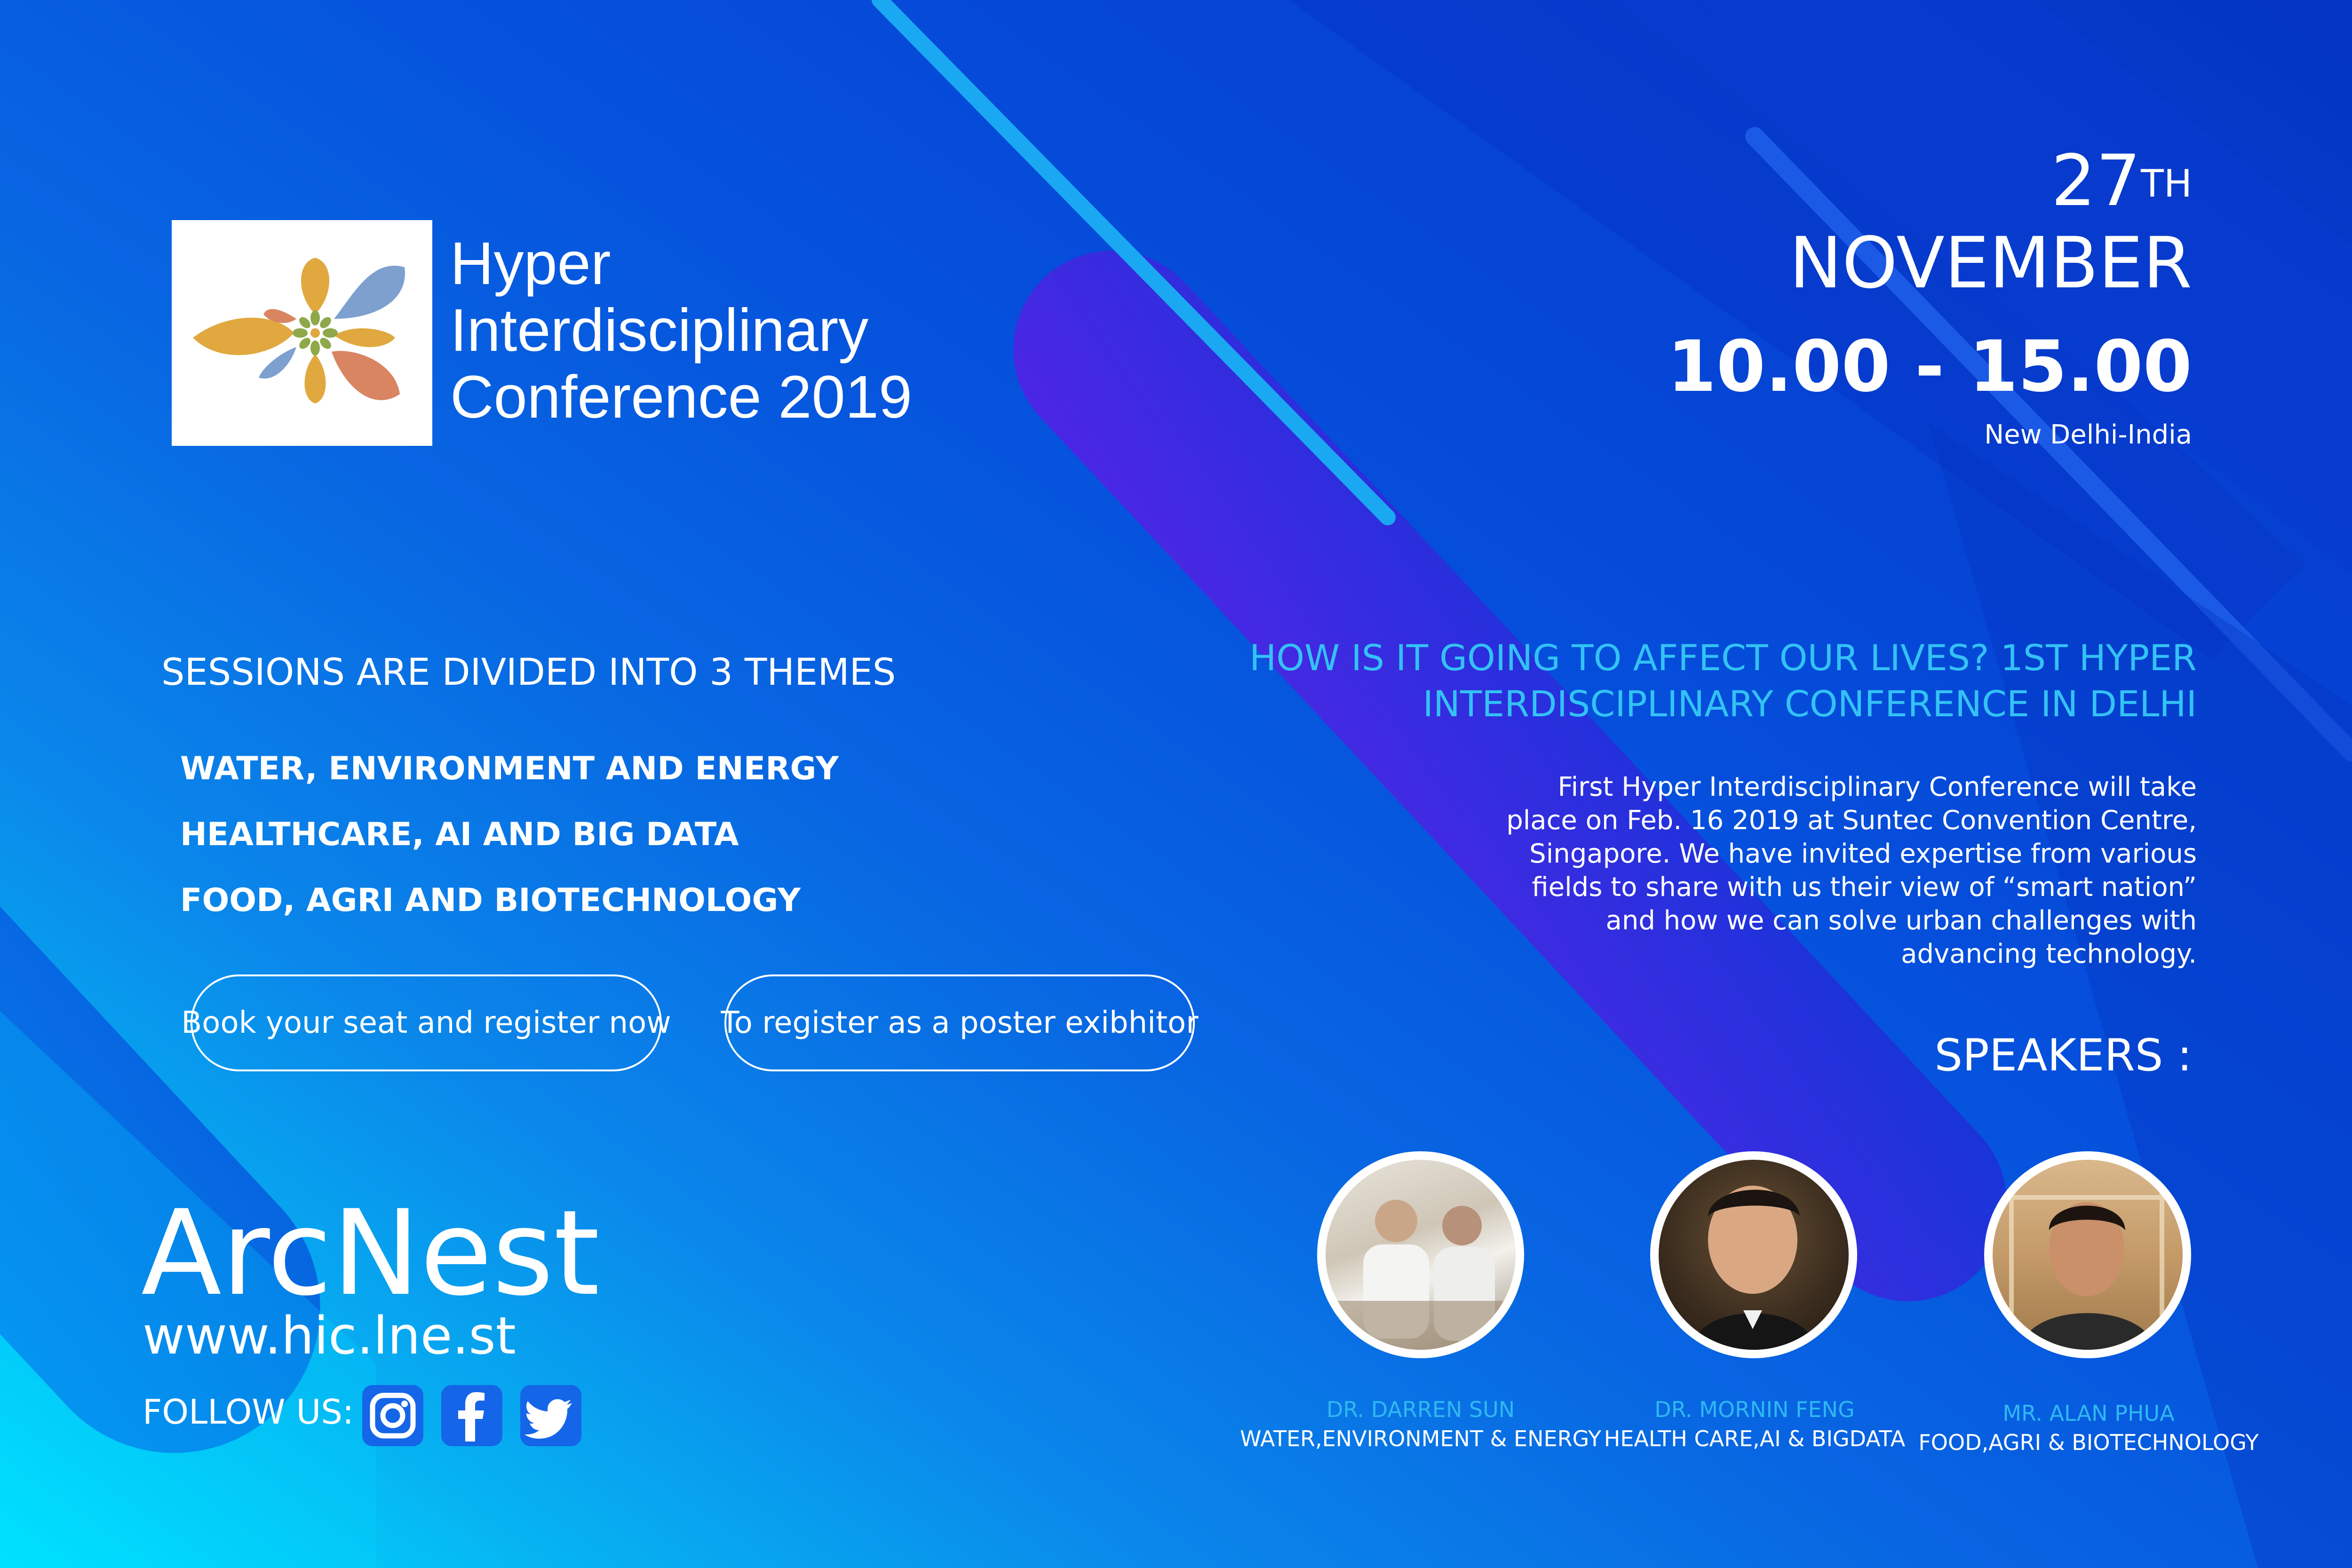  What do you see at coordinates (2063, 1055) in the screenshot?
I see `speakers-heading: SPEAKERS :` at bounding box center [2063, 1055].